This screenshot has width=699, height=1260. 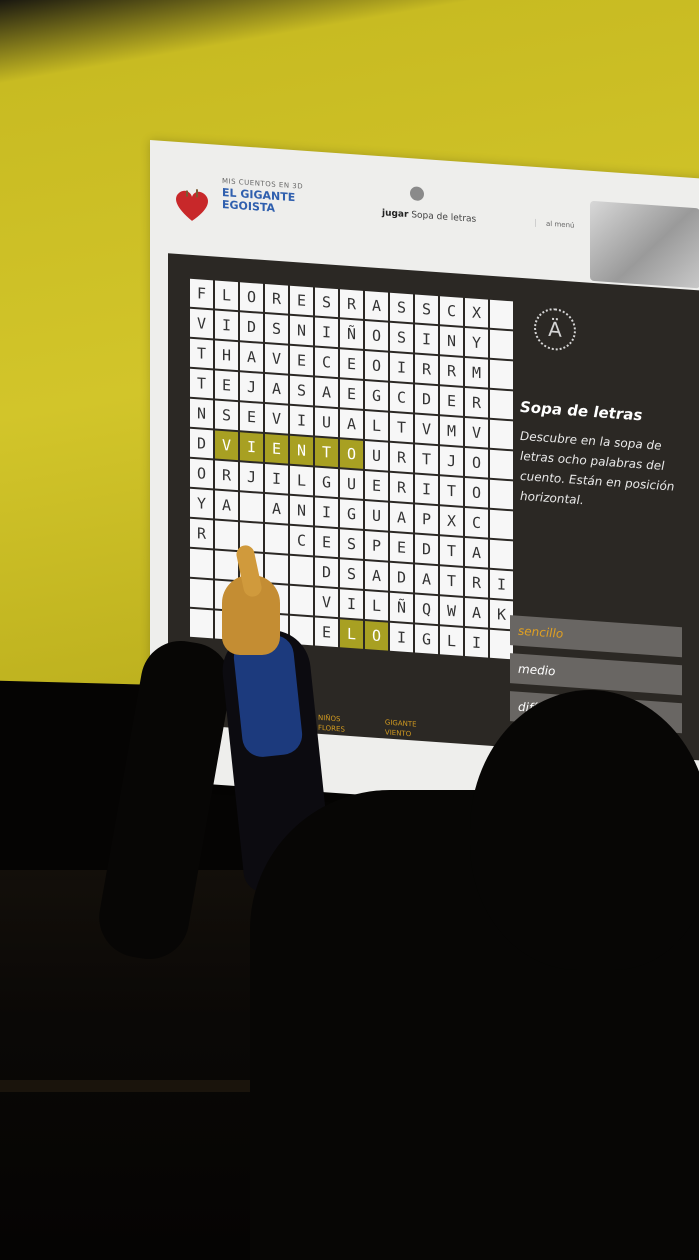 I want to click on grid-cell: Ñ, so click(x=401, y=607).